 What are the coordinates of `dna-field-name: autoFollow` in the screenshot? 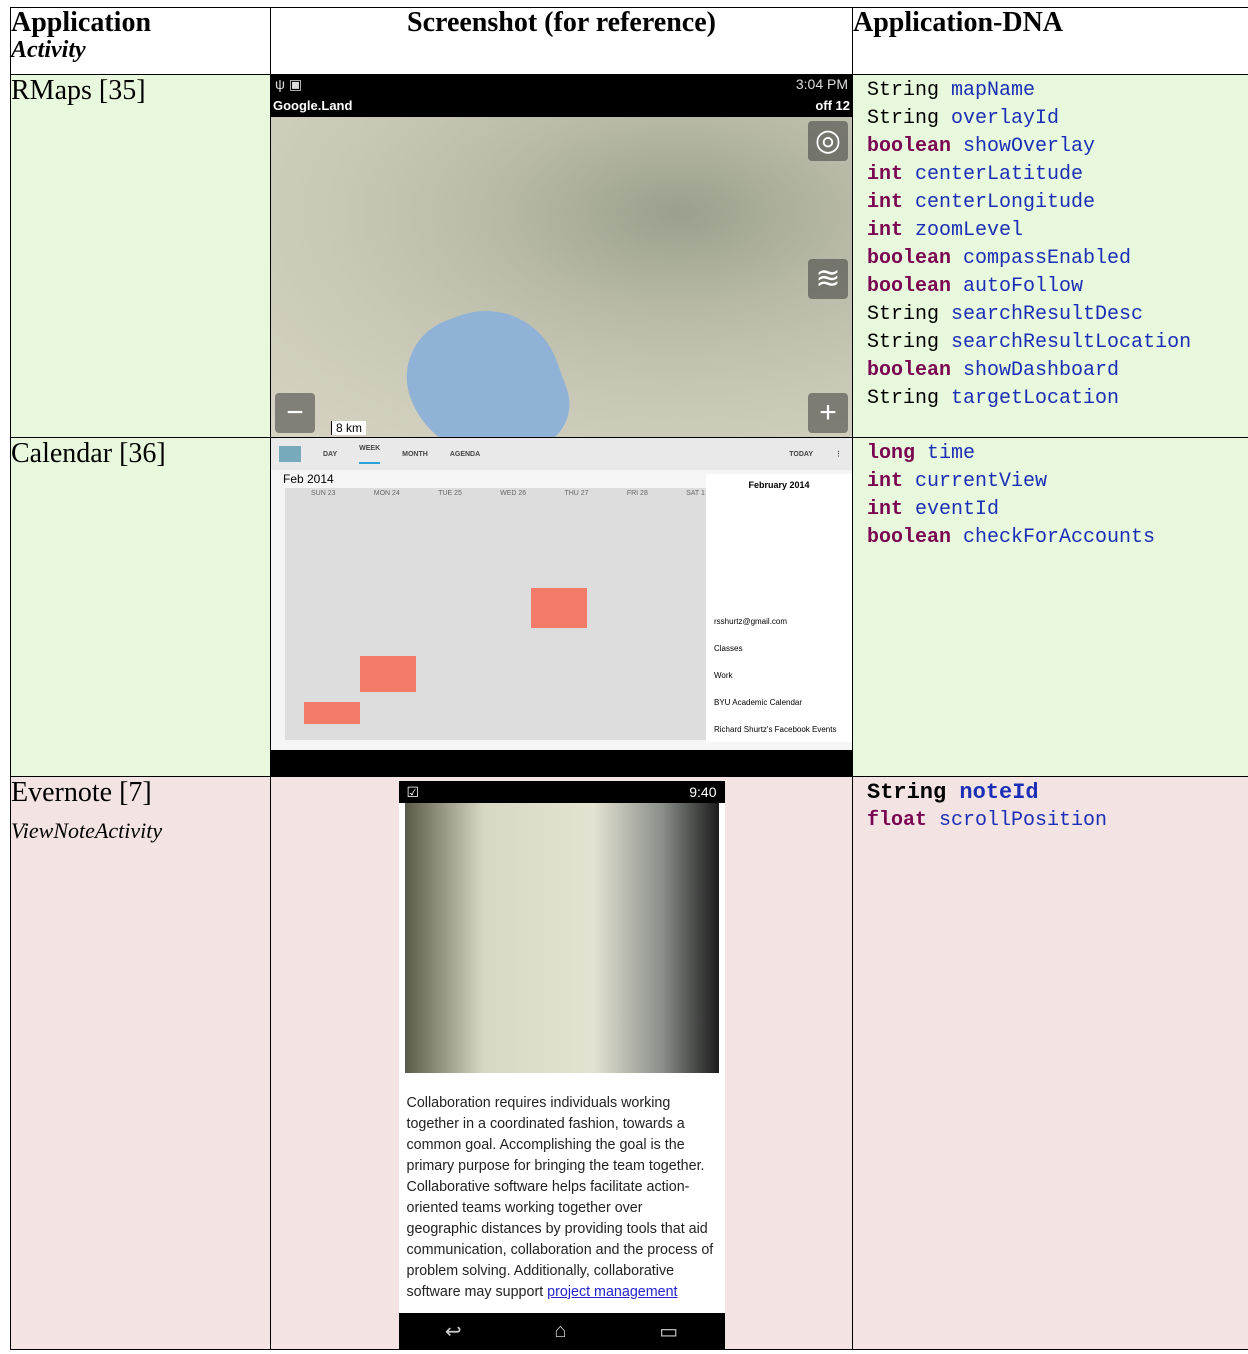 It's located at (1023, 286).